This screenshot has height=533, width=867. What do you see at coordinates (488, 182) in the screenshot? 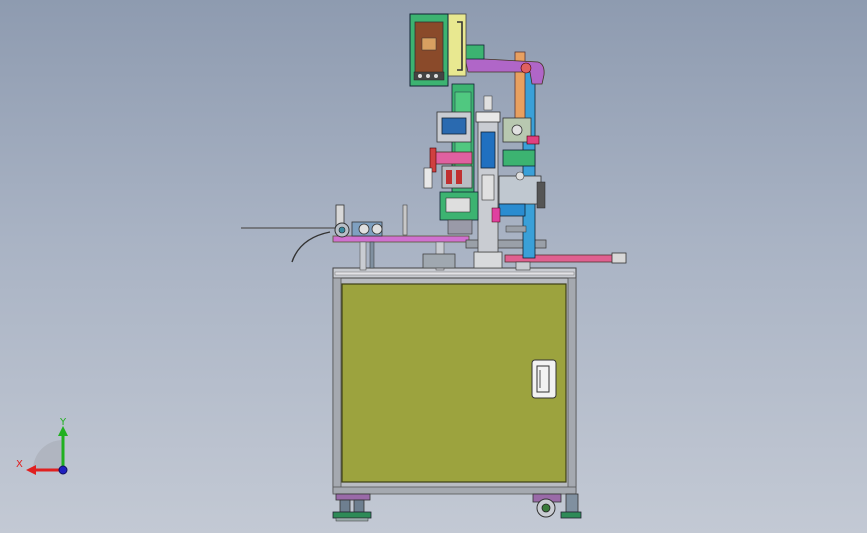
I see `vertical-column` at bounding box center [488, 182].